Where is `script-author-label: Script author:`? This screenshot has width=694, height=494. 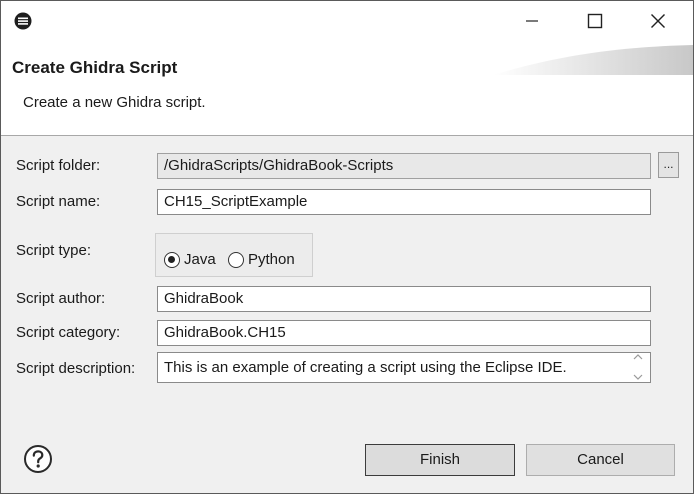 script-author-label: Script author: is located at coordinates (61, 298).